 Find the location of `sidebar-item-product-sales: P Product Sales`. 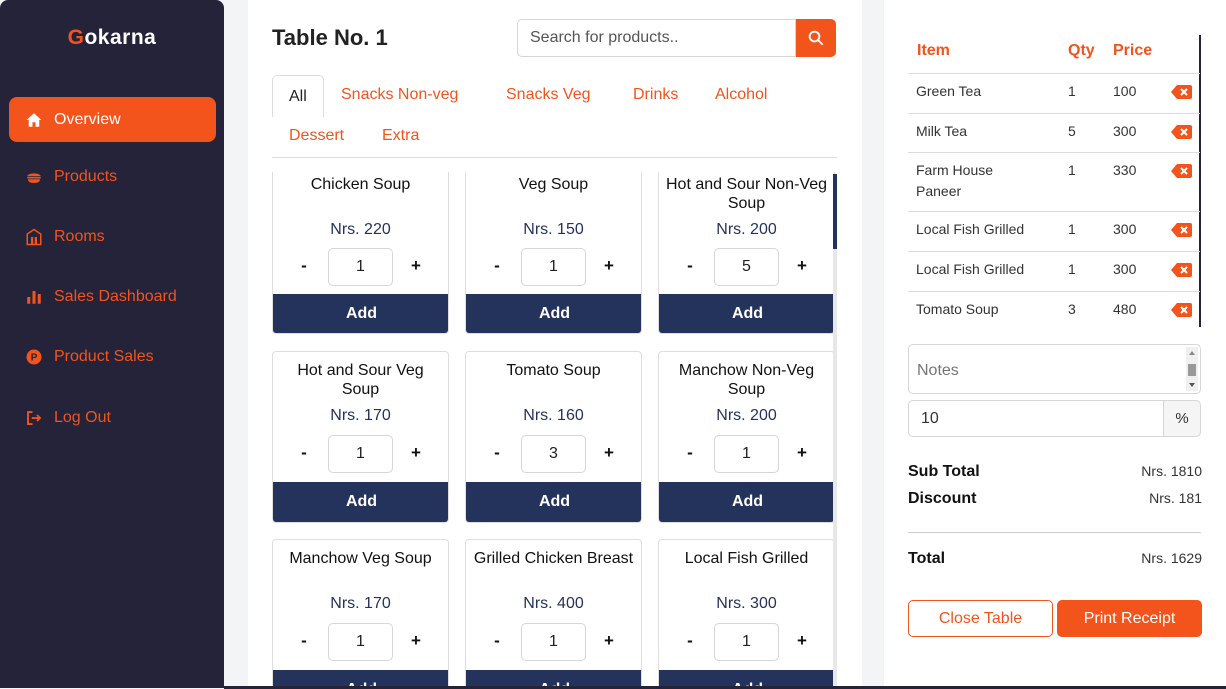

sidebar-item-product-sales: P Product Sales is located at coordinates (112, 356).